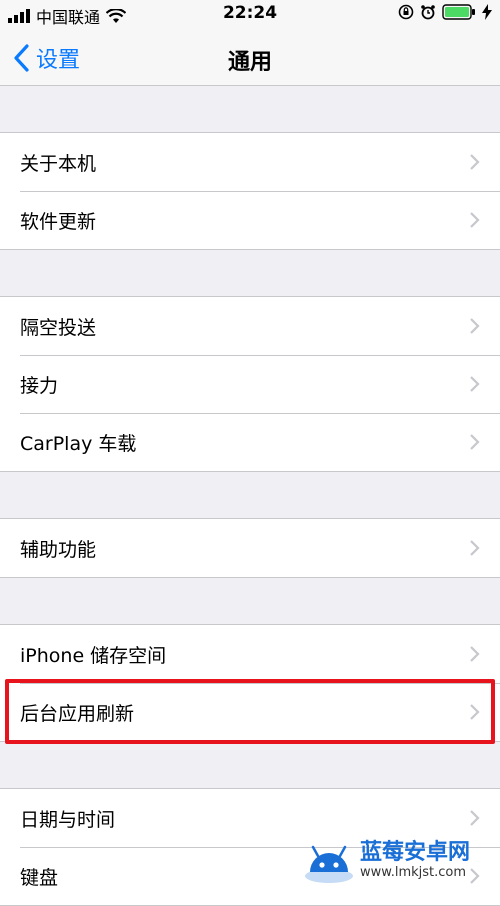  What do you see at coordinates (58, 220) in the screenshot?
I see `row-label: 软件更新` at bounding box center [58, 220].